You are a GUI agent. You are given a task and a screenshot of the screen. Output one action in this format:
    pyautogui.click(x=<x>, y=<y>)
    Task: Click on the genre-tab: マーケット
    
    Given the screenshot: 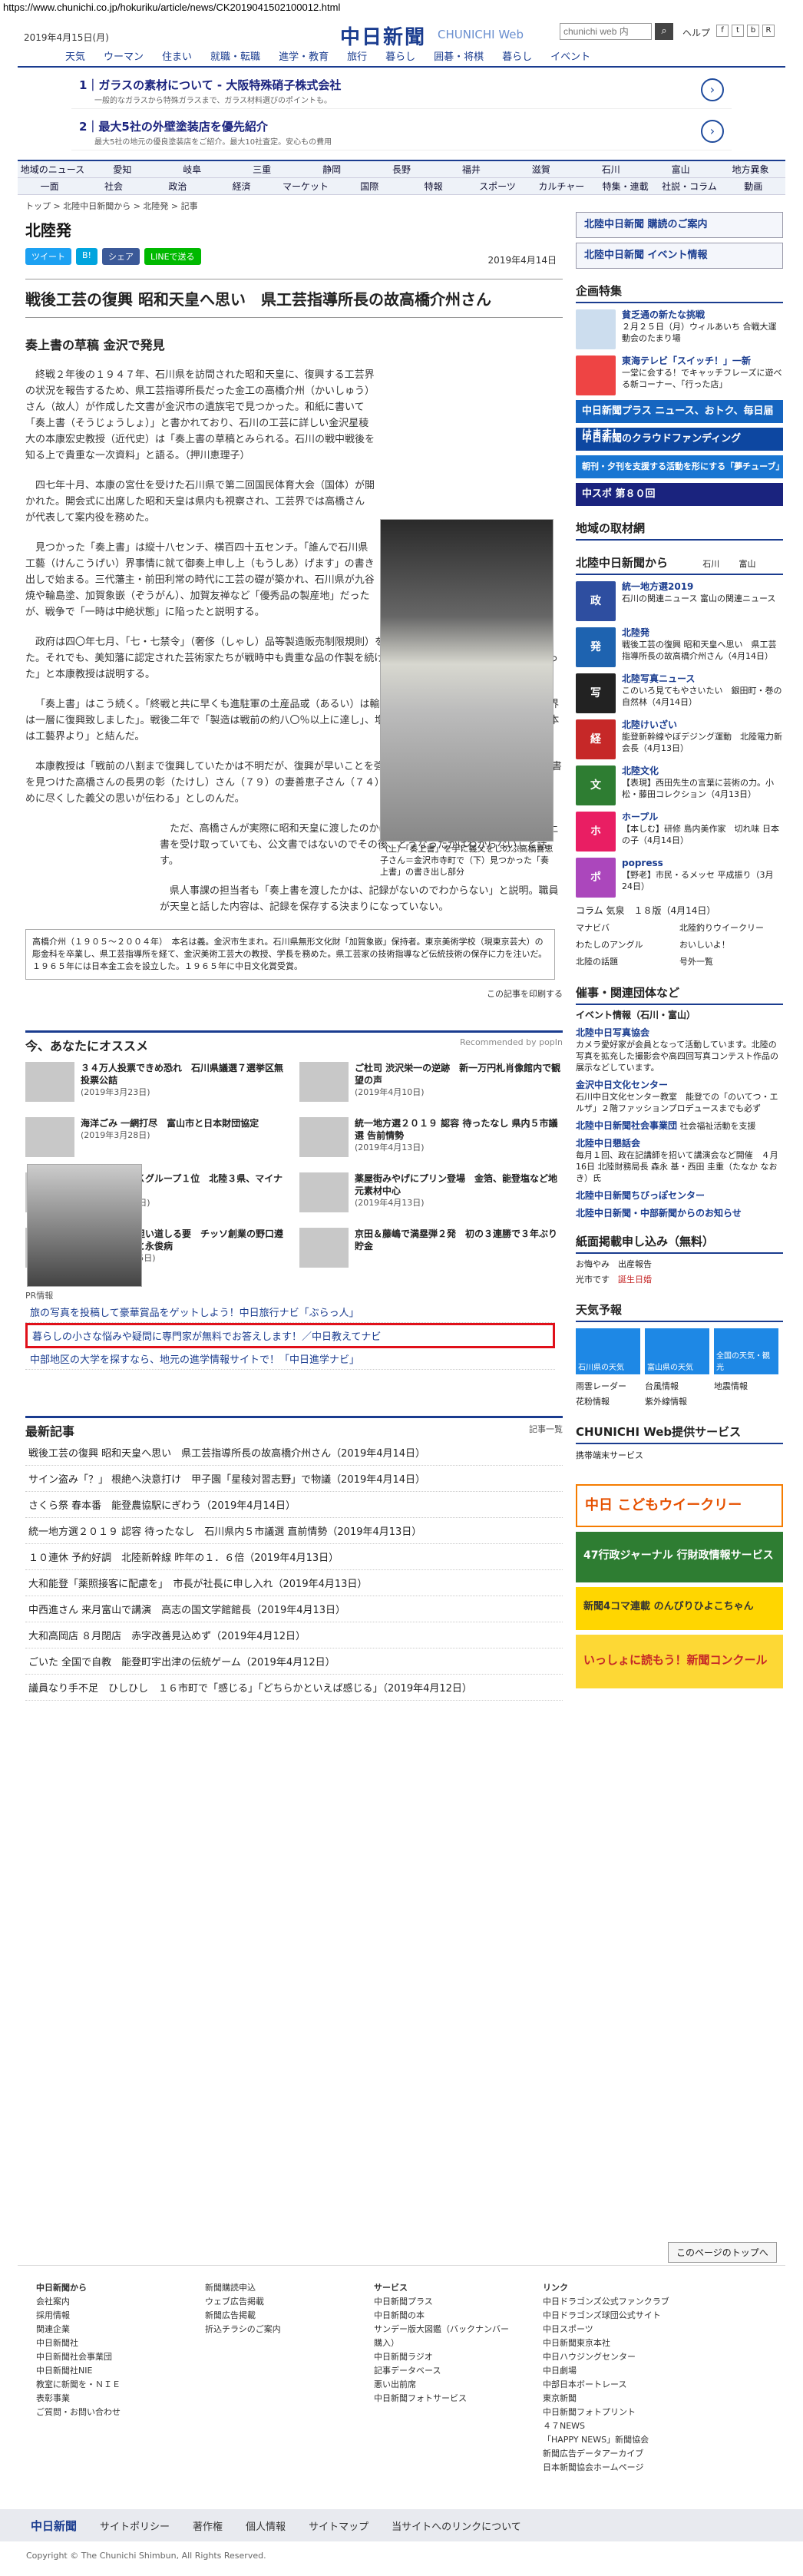 What is the action you would take?
    pyautogui.click(x=305, y=186)
    